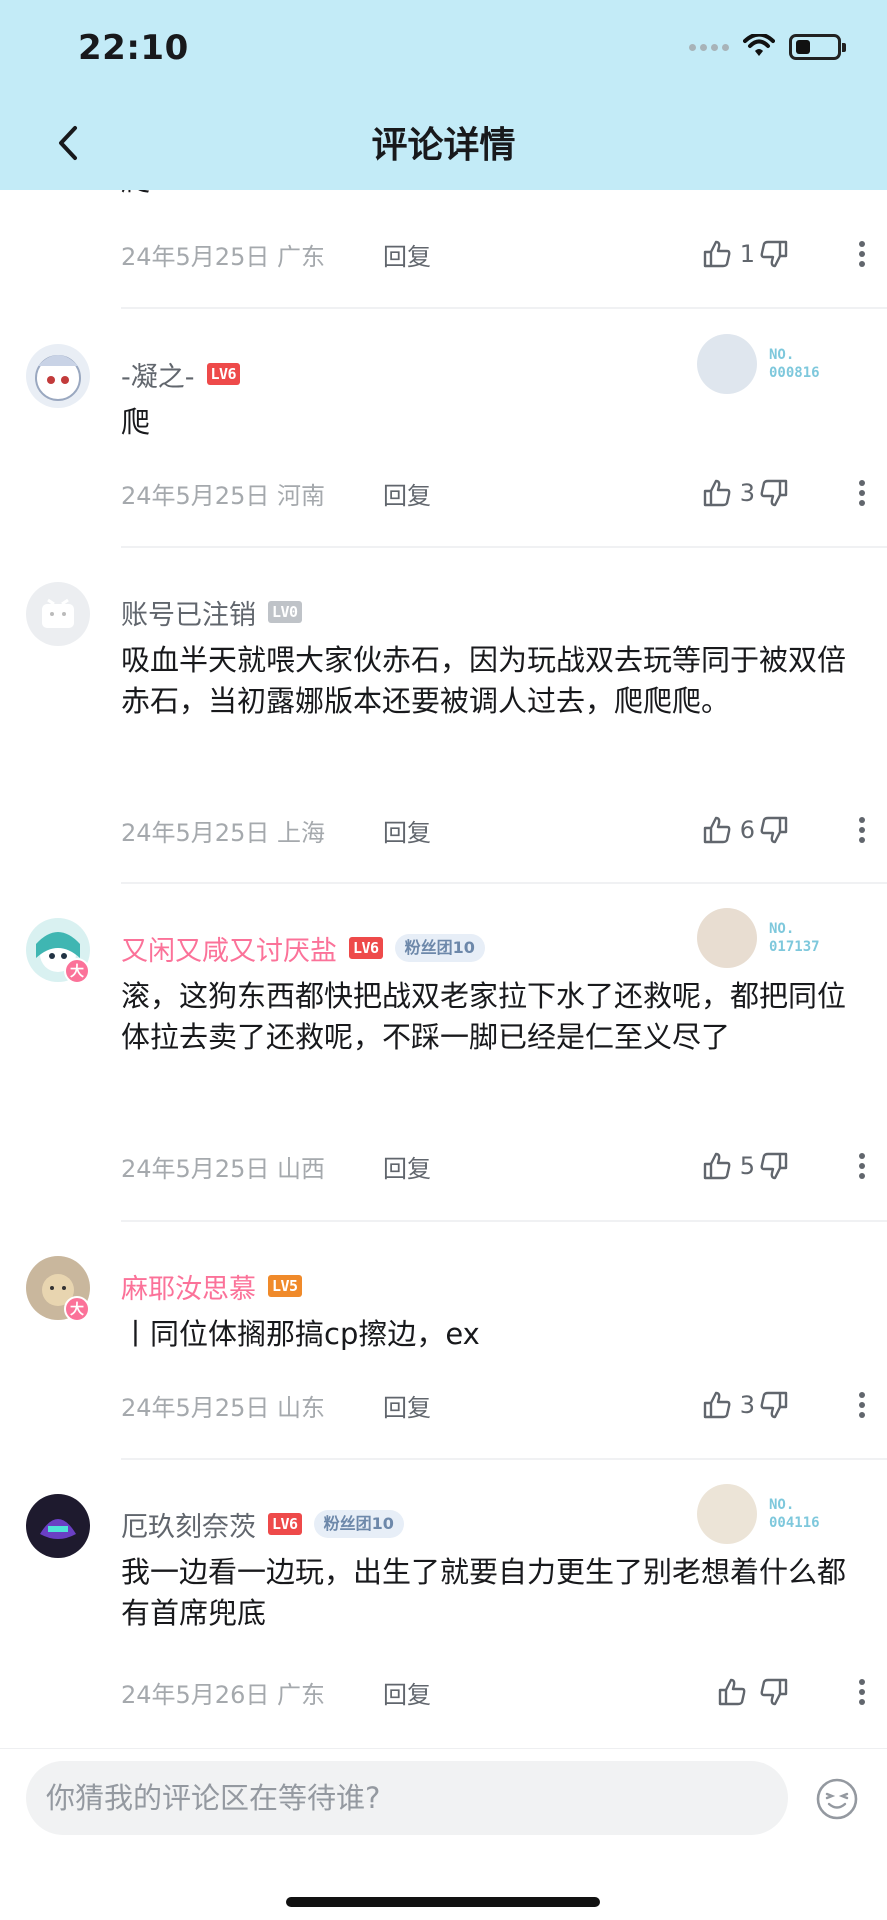 This screenshot has width=887, height=1920. I want to click on like-button, so click(736, 1692).